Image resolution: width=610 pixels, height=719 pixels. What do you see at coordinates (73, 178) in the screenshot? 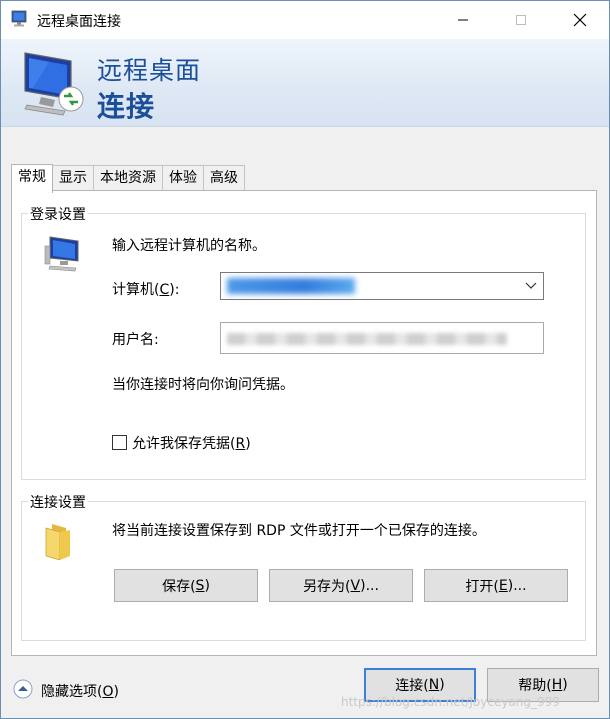
I see `tab-display: 显示` at bounding box center [73, 178].